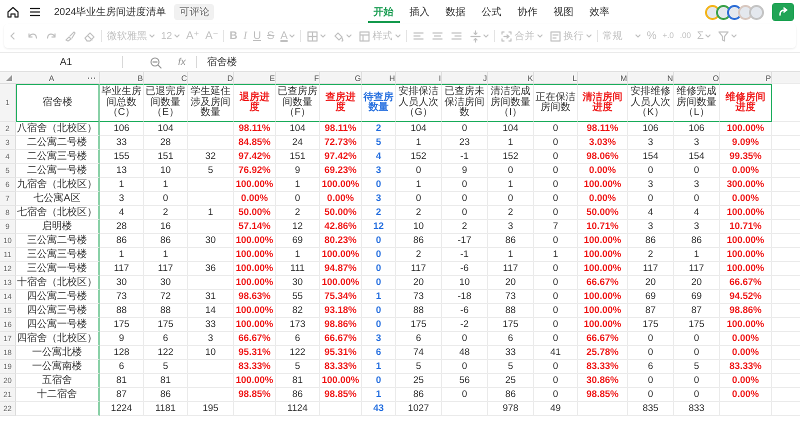 Image resolution: width=800 pixels, height=423 pixels. What do you see at coordinates (603, 103) in the screenshot?
I see `column-header: 清洁房间进度` at bounding box center [603, 103].